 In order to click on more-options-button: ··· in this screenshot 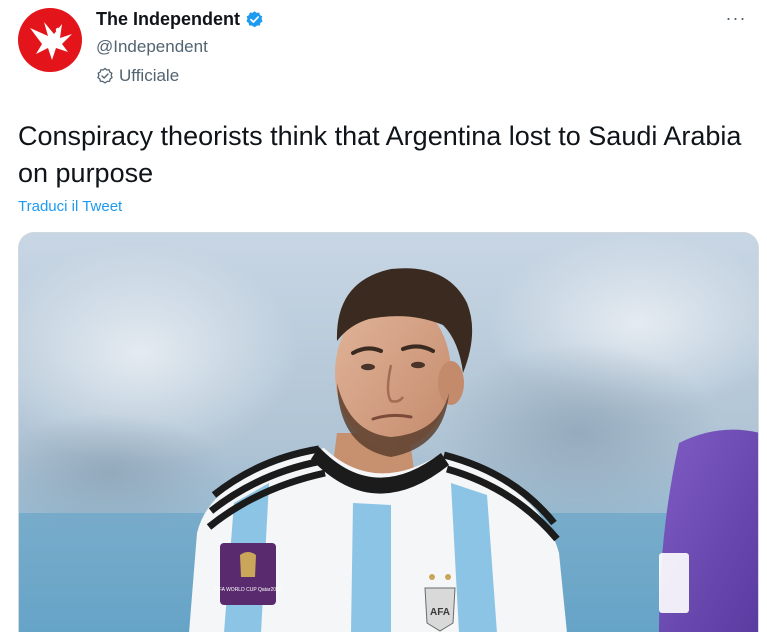, I will do `click(736, 18)`.